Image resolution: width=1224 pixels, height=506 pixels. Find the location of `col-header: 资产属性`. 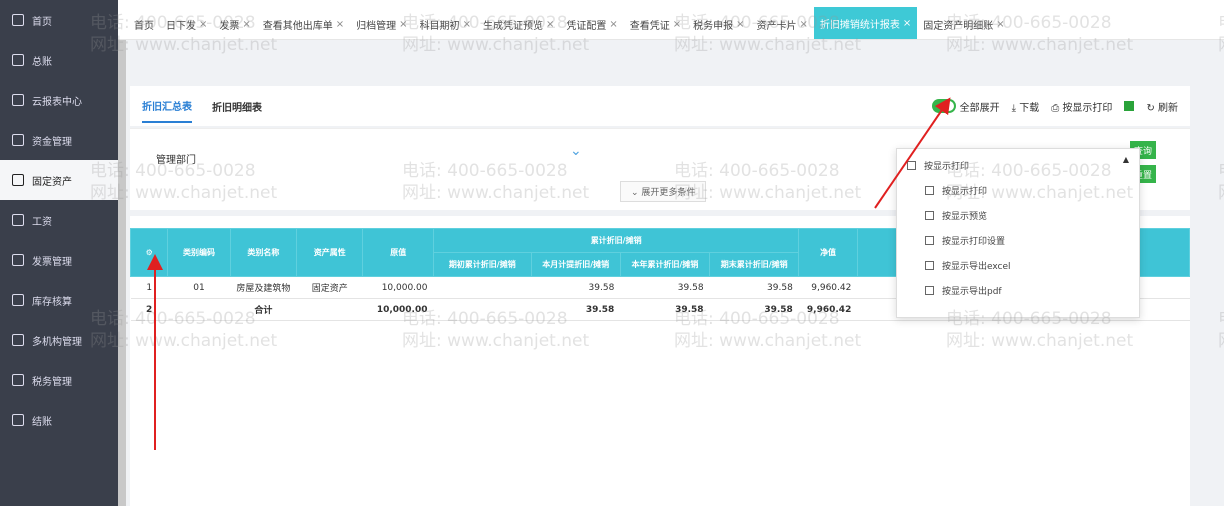

col-header: 资产属性 is located at coordinates (330, 252).